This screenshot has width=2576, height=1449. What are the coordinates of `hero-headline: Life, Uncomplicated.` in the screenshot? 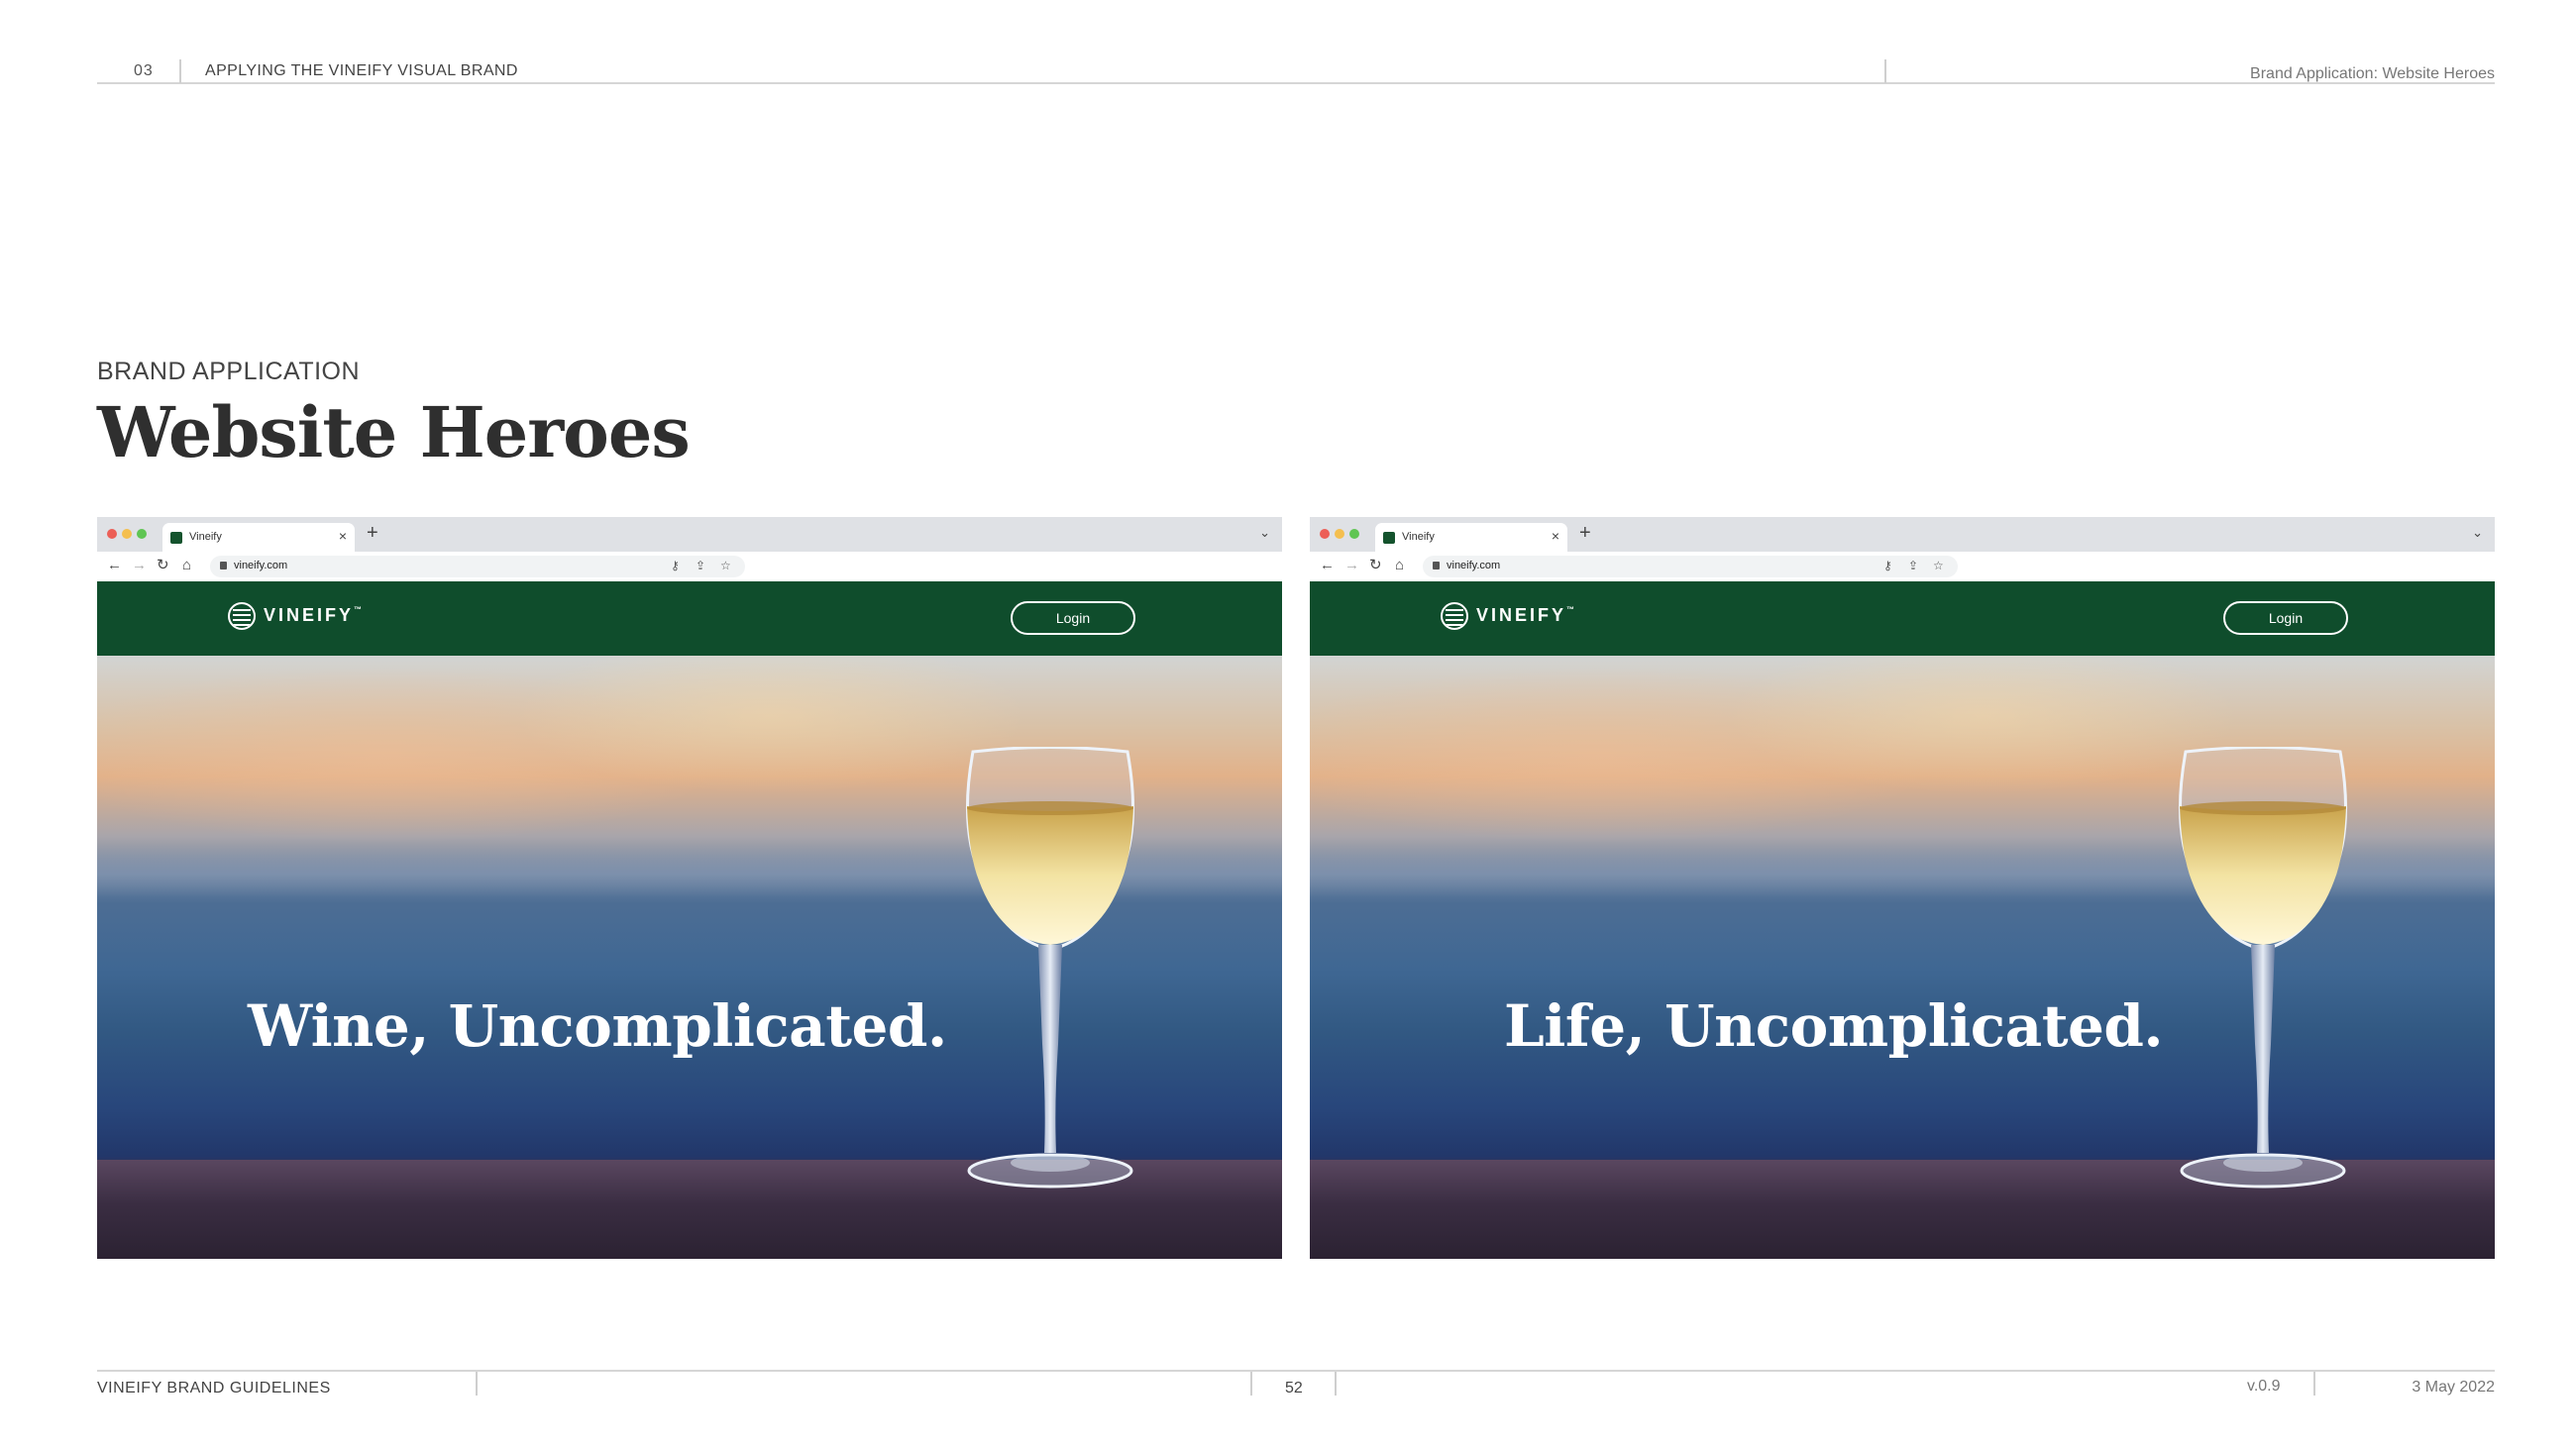 It's located at (1834, 1026).